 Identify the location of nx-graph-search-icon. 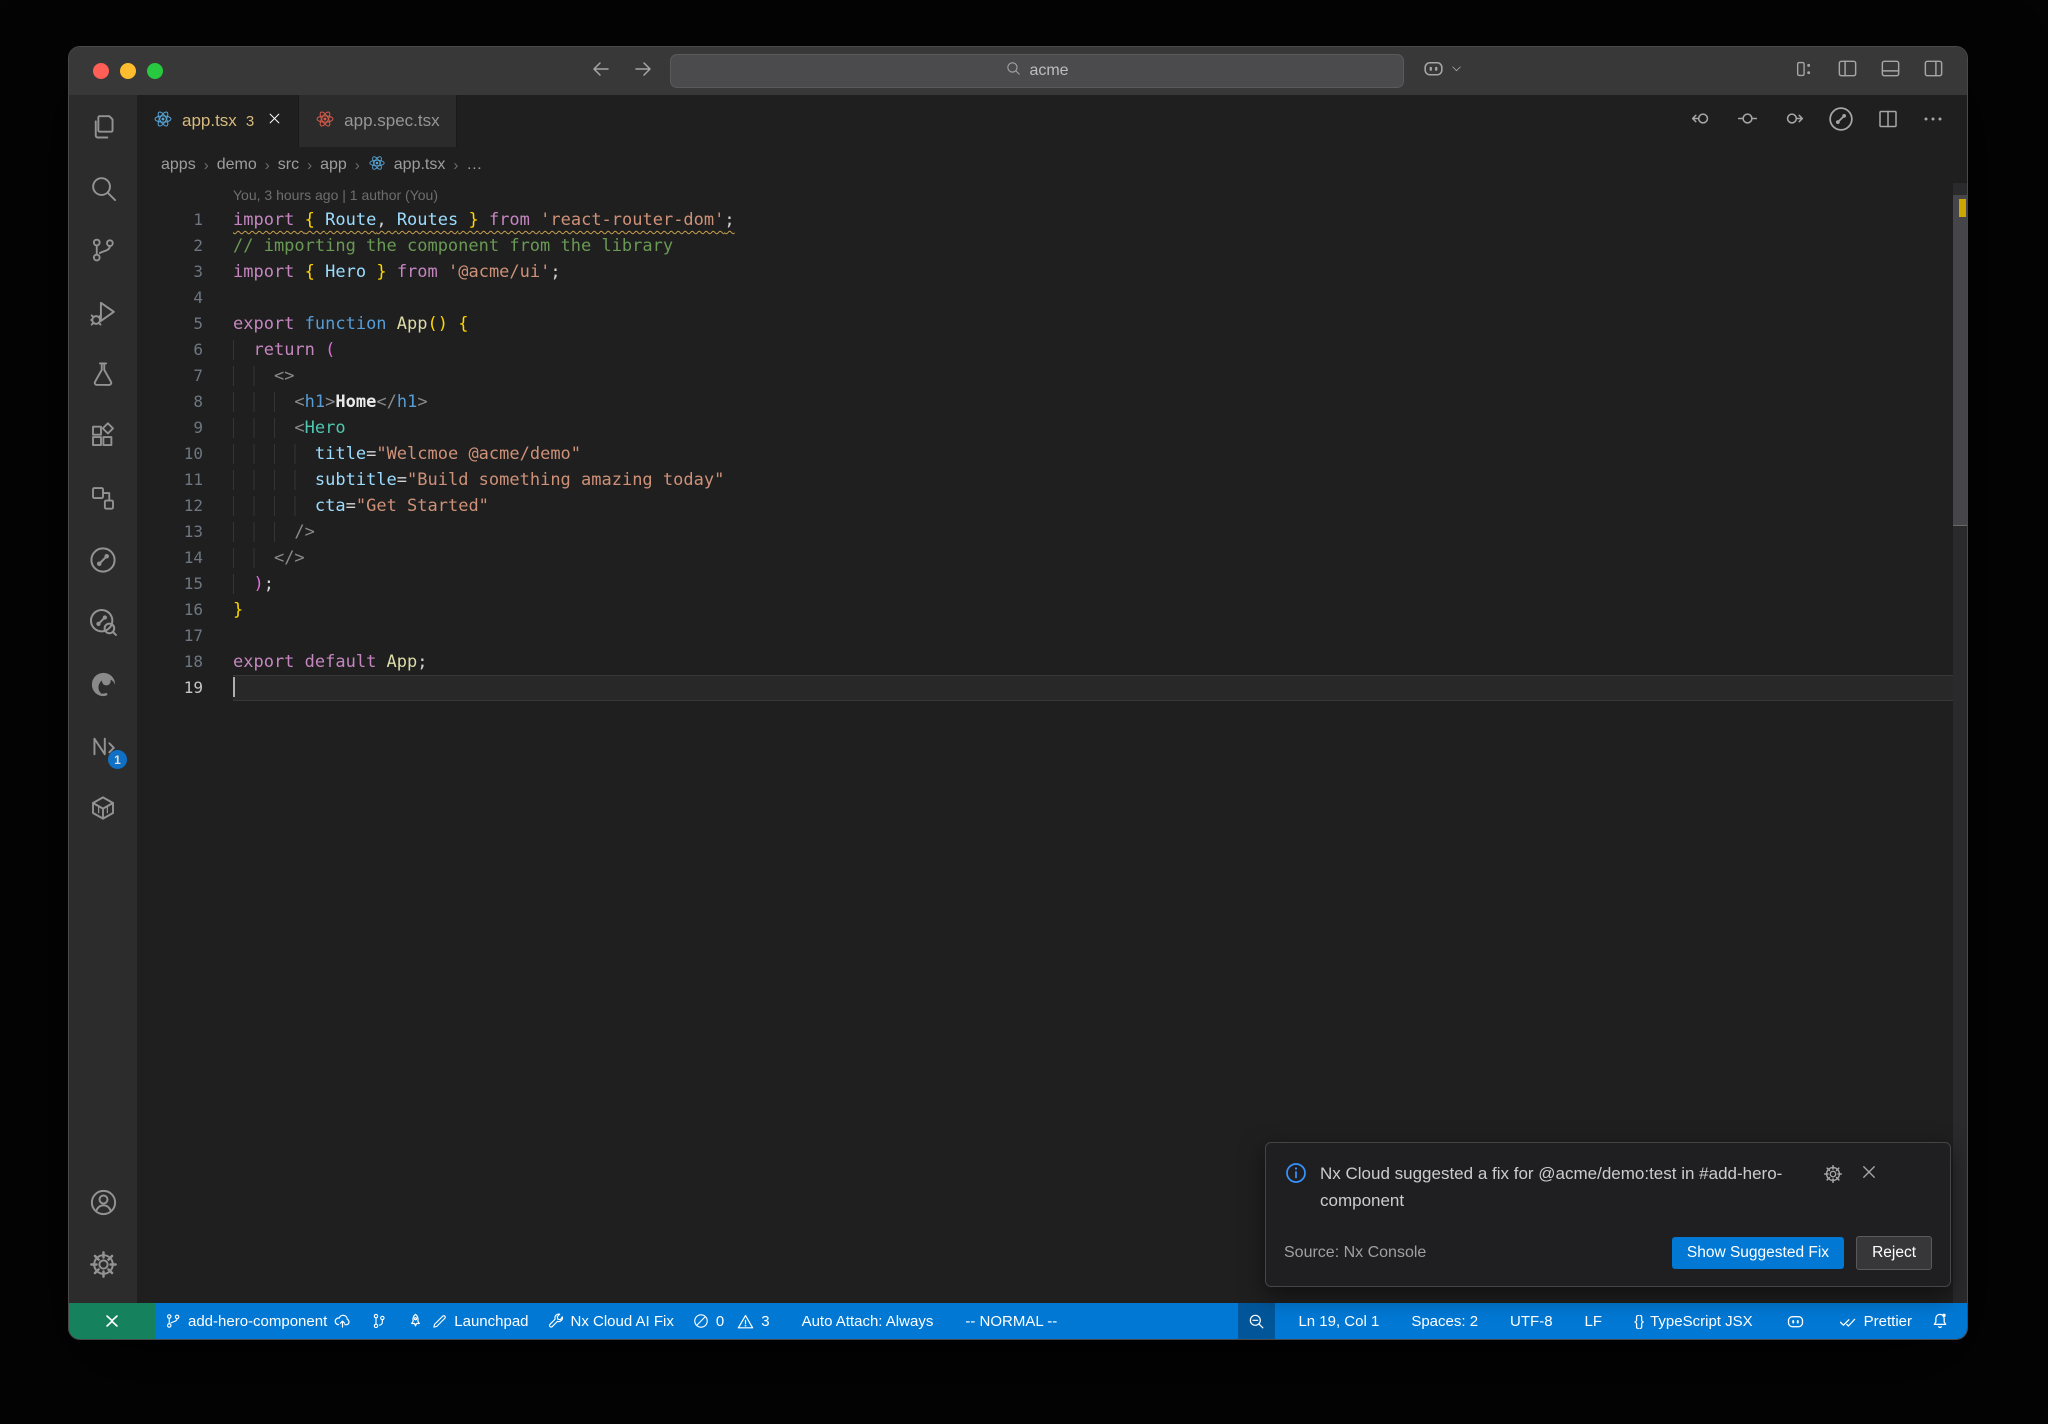
(103, 622).